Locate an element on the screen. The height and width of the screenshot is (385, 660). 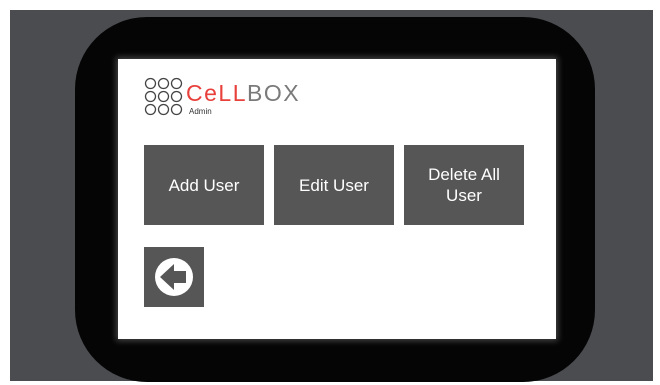
back-button is located at coordinates (174, 277).